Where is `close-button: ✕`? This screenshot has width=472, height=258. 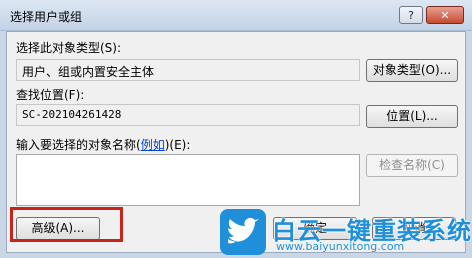 close-button: ✕ is located at coordinates (445, 15).